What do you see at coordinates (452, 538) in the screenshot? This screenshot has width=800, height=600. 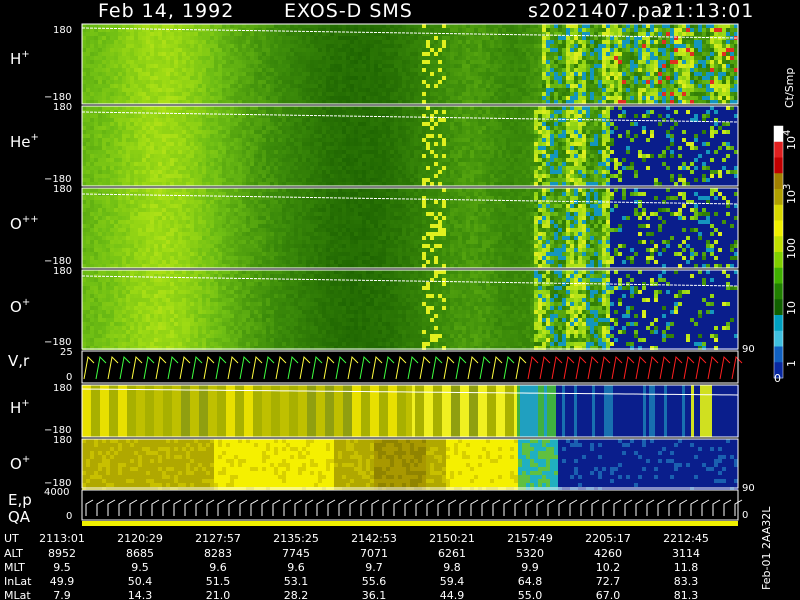 I see `ephem-cell: 2150:21` at bounding box center [452, 538].